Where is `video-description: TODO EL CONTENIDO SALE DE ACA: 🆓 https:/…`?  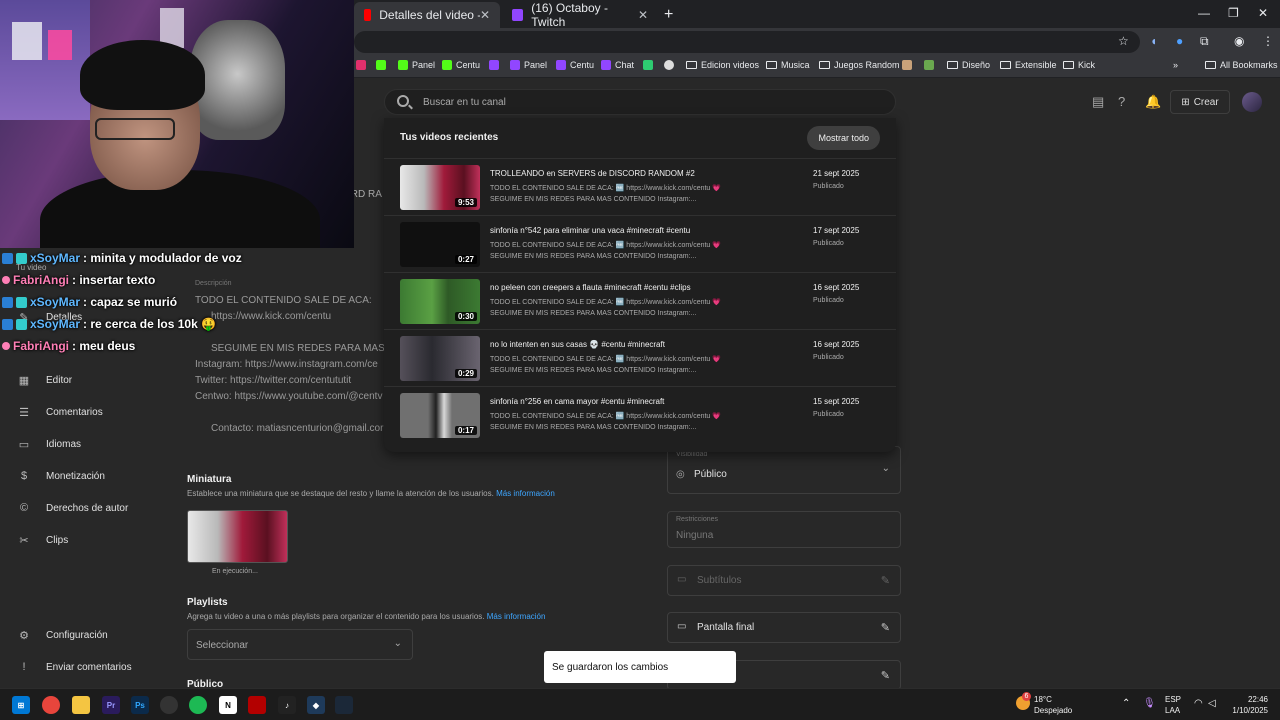
video-description: TODO EL CONTENIDO SALE DE ACA: 🆓 https:/… is located at coordinates (605, 308).